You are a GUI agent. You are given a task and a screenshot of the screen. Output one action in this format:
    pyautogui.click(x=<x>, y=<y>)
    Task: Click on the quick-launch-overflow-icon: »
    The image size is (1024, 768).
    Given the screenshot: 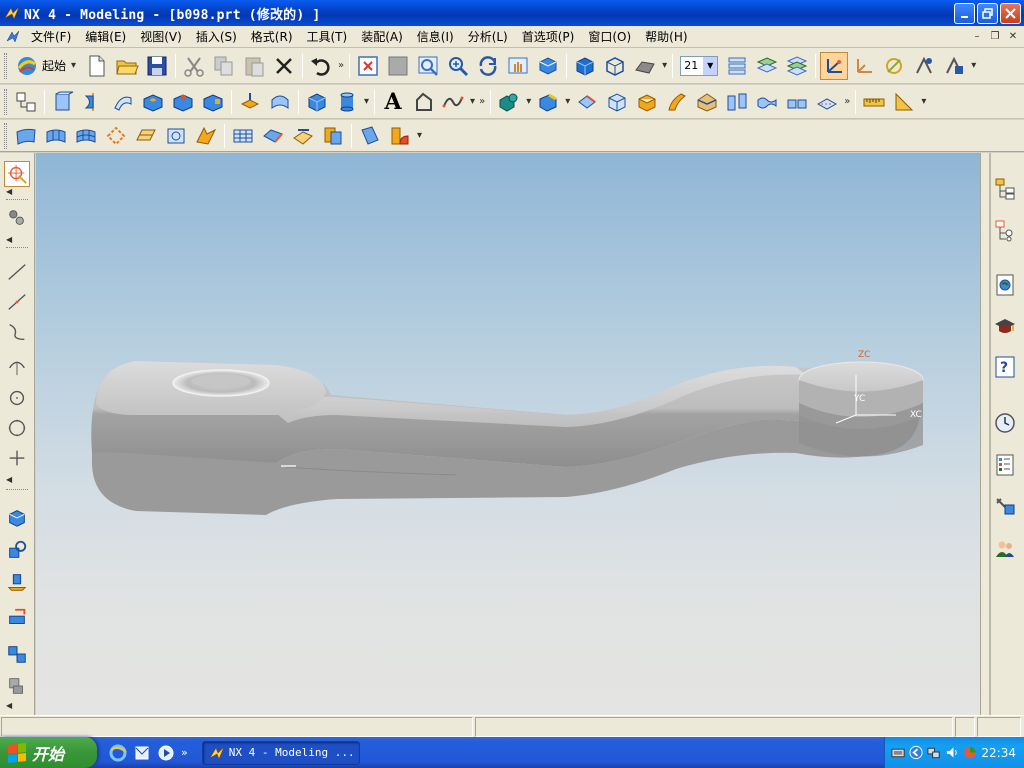 What is the action you would take?
    pyautogui.click(x=184, y=752)
    